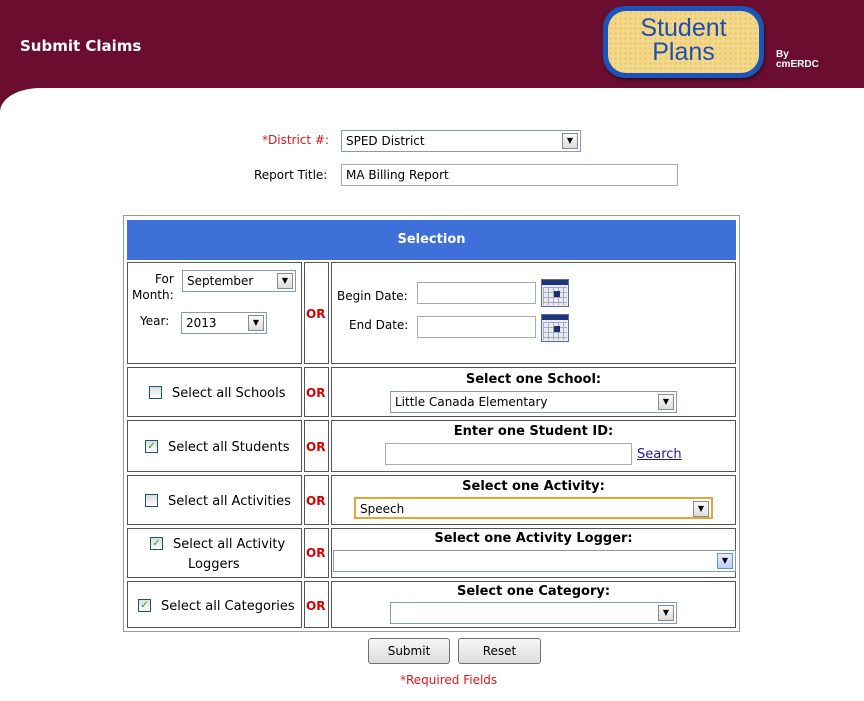 This screenshot has height=701, width=864. What do you see at coordinates (201, 323) in the screenshot?
I see `year-value: 2013` at bounding box center [201, 323].